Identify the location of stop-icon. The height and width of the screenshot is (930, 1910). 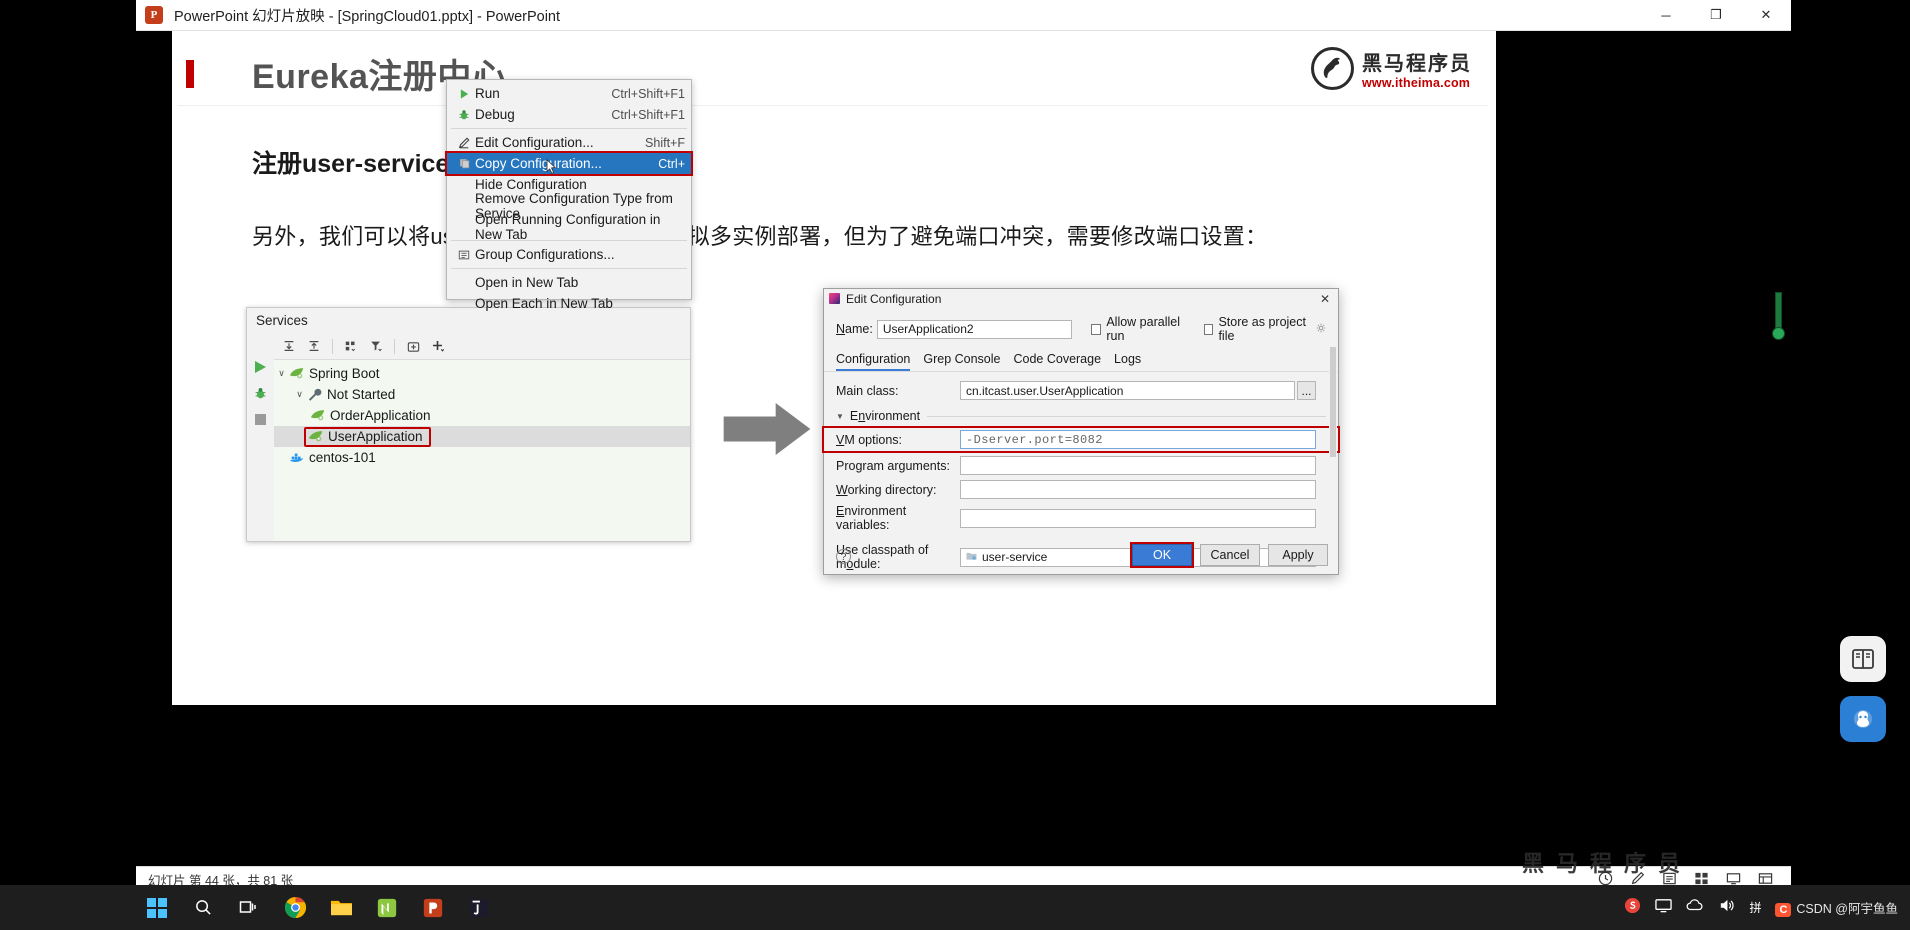
(260, 419).